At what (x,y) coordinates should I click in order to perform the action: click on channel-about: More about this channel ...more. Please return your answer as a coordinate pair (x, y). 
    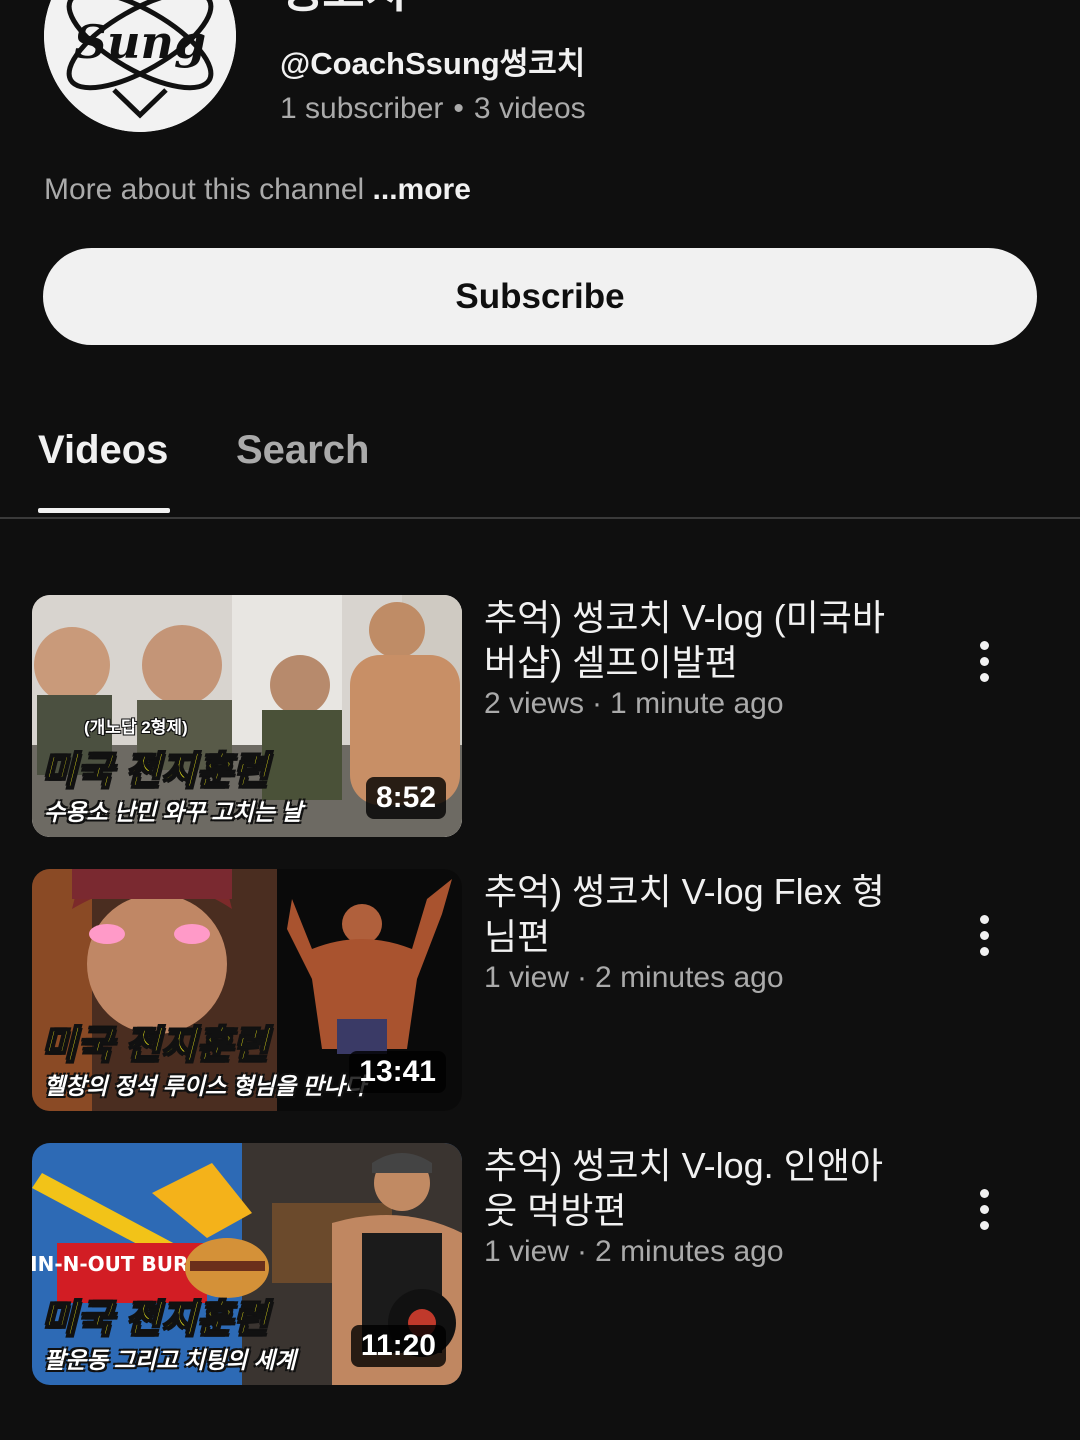
    Looking at the image, I should click on (257, 190).